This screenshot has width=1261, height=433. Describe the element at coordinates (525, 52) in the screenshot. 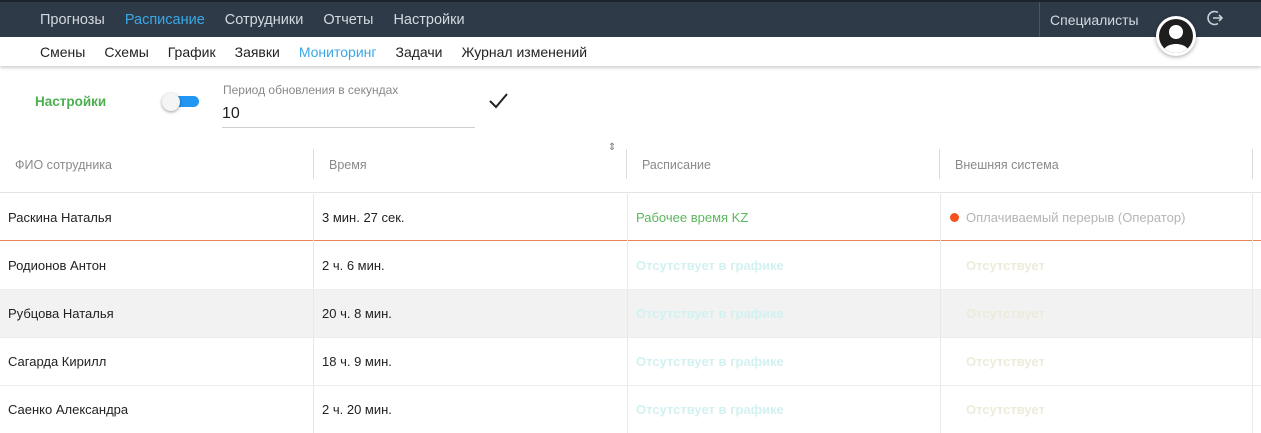

I see `tab-change-log: Журнал изменений` at that location.